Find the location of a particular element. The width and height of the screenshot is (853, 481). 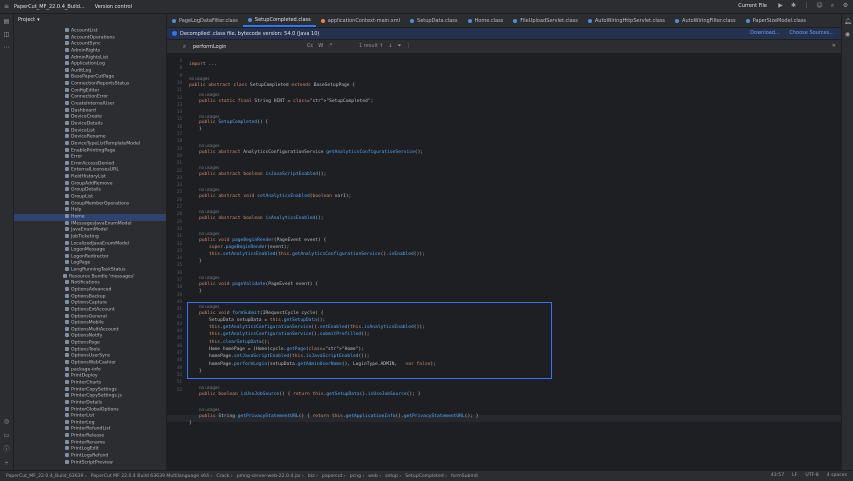

project-tree-item: FieldHistoryList is located at coordinates (90, 177).